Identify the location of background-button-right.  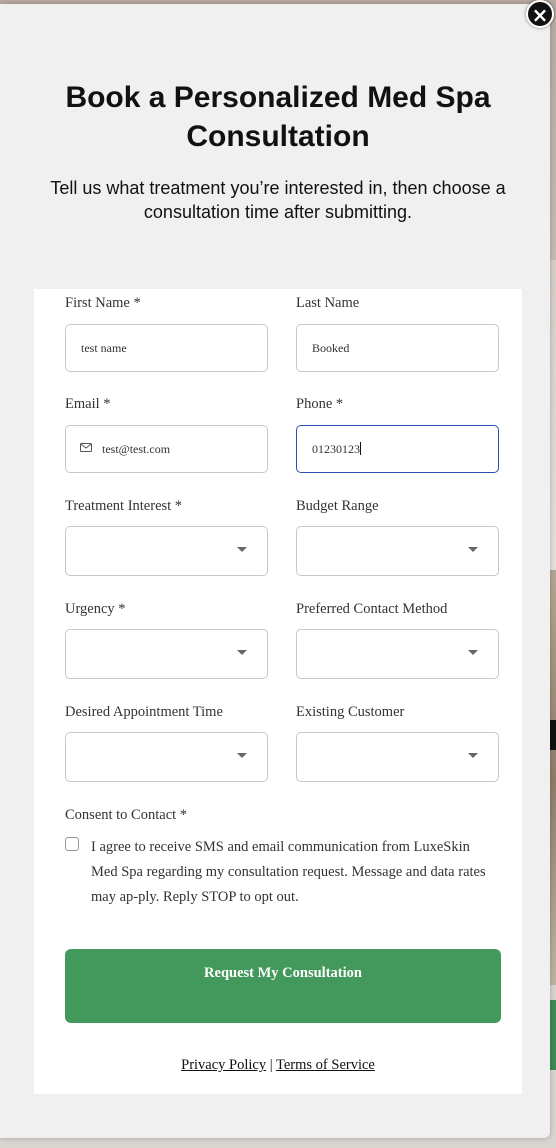
(553, 1035).